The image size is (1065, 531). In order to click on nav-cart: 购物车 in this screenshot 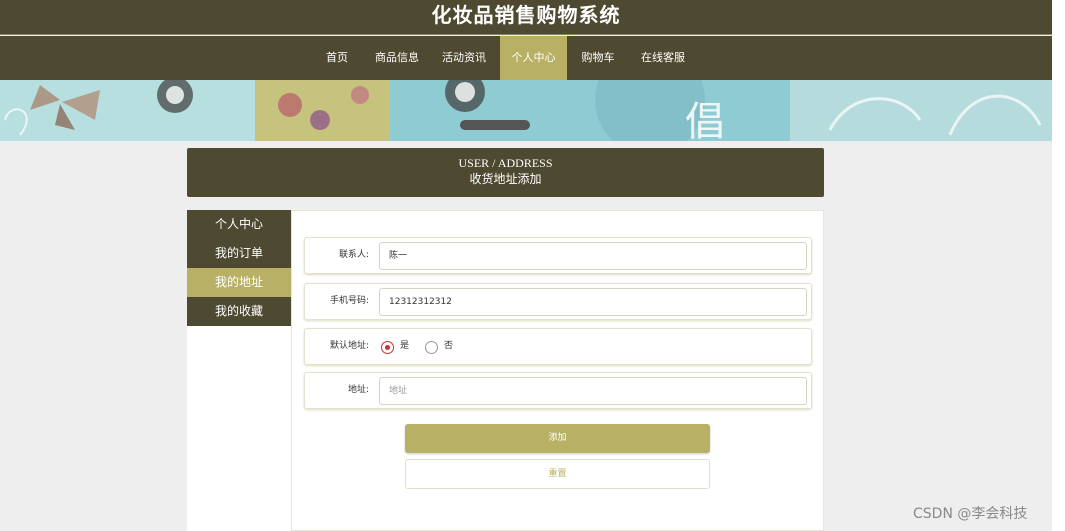, I will do `click(598, 58)`.